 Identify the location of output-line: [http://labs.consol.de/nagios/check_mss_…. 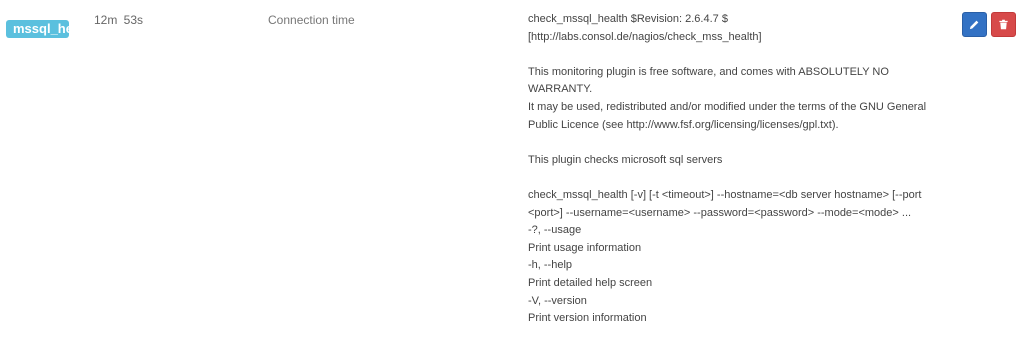
(645, 36).